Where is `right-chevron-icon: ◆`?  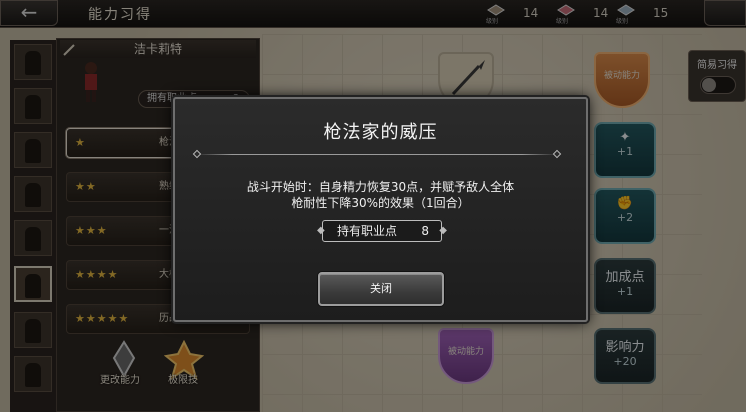 right-chevron-icon: ◆ is located at coordinates (443, 230).